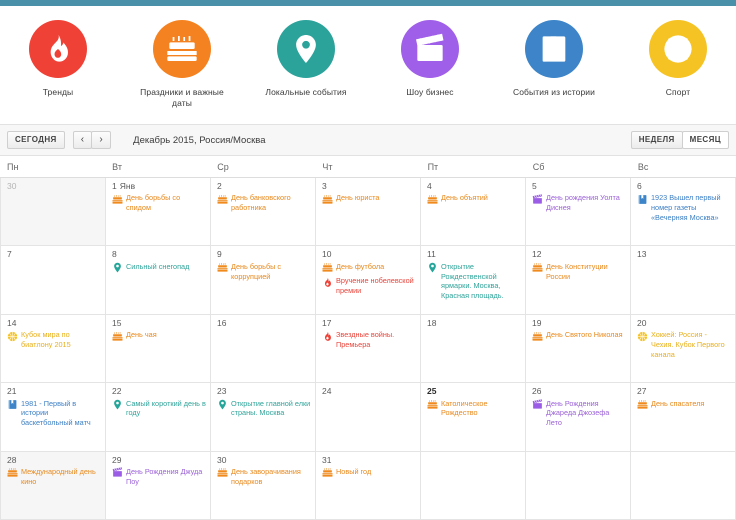 Image resolution: width=736 pixels, height=520 pixels. What do you see at coordinates (141, 335) in the screenshot?
I see `event-title: День чая` at bounding box center [141, 335].